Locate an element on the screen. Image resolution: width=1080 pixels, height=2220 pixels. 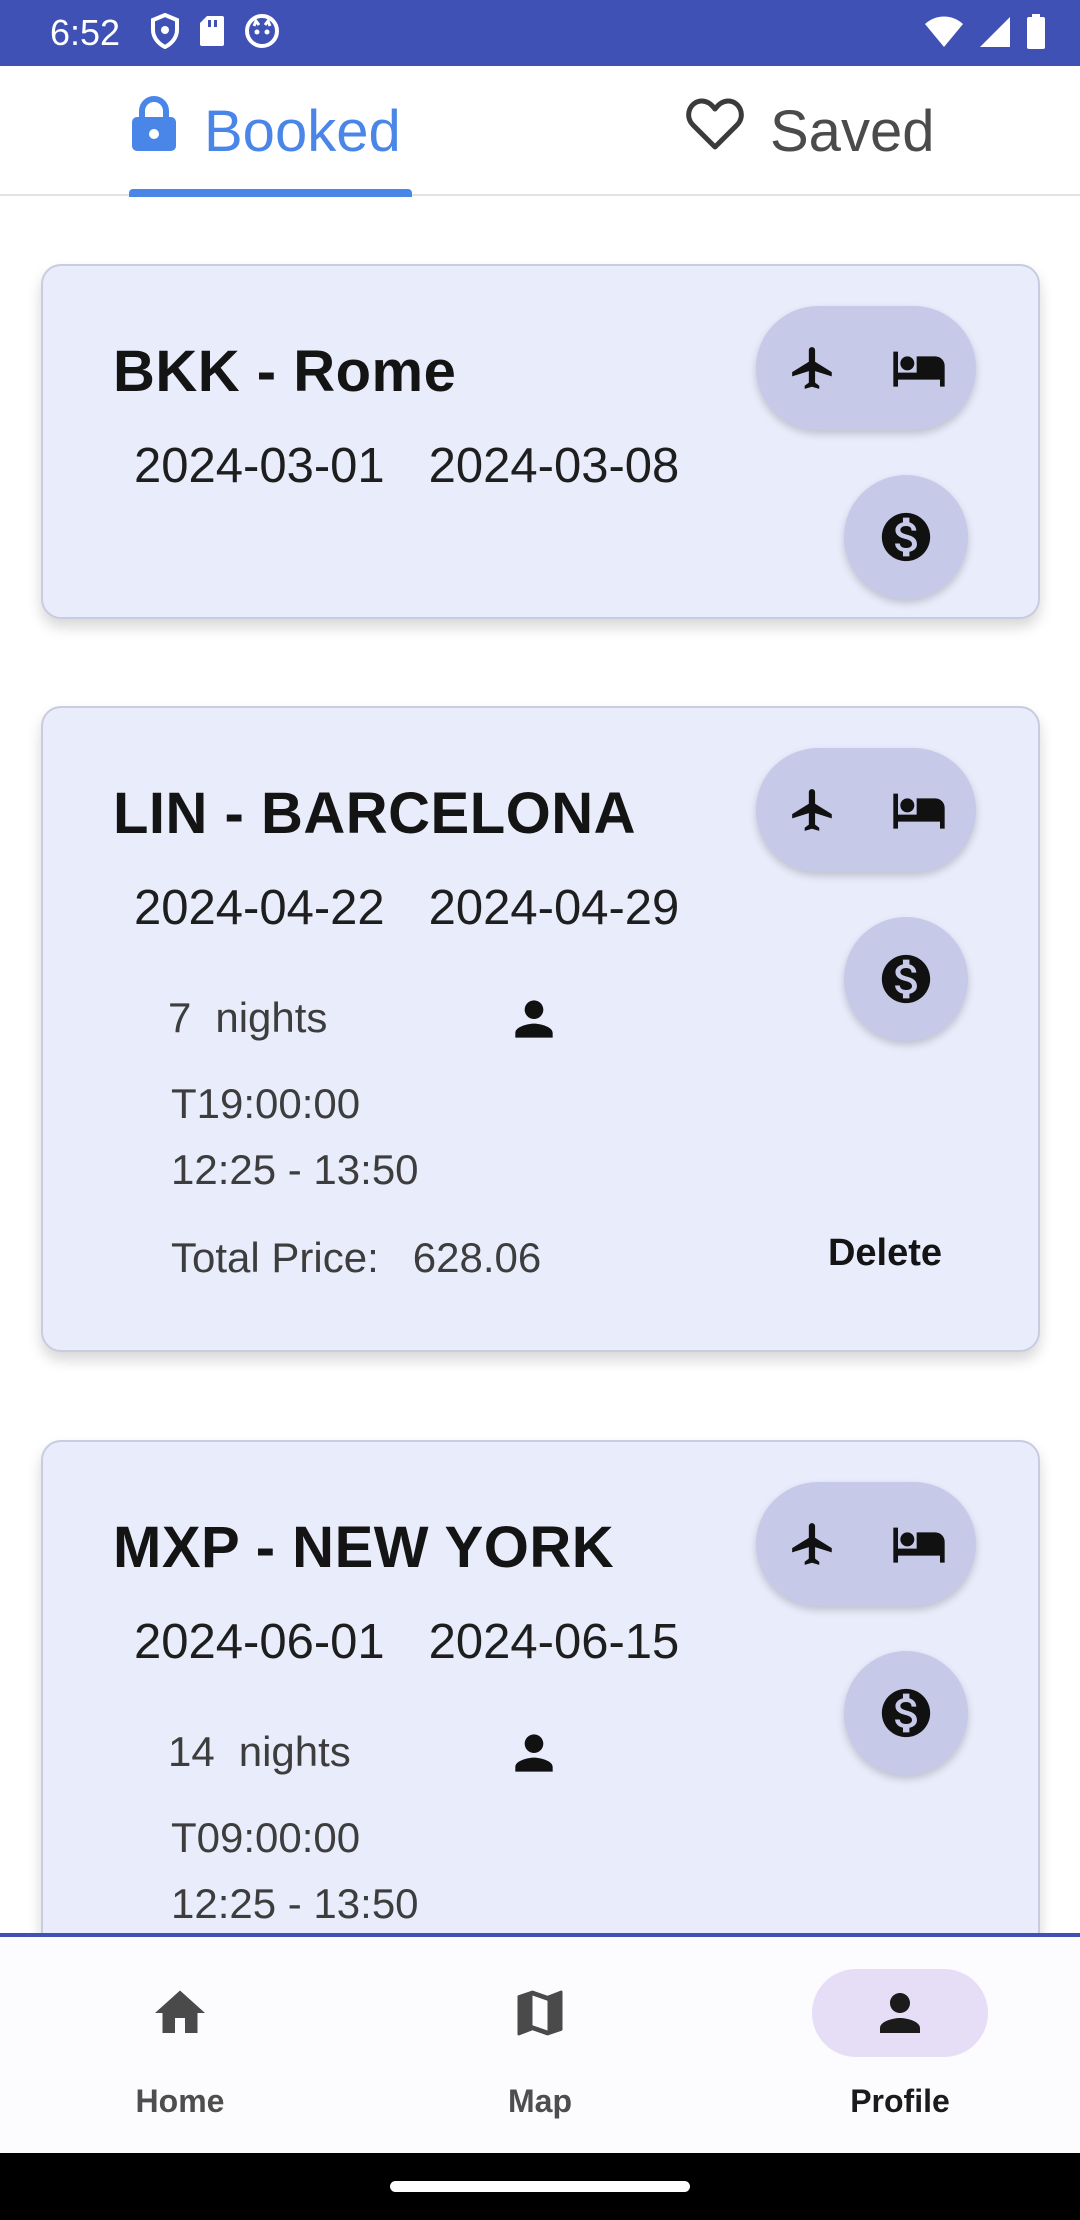
total-price-label: Total Price: is located at coordinates (275, 1257).